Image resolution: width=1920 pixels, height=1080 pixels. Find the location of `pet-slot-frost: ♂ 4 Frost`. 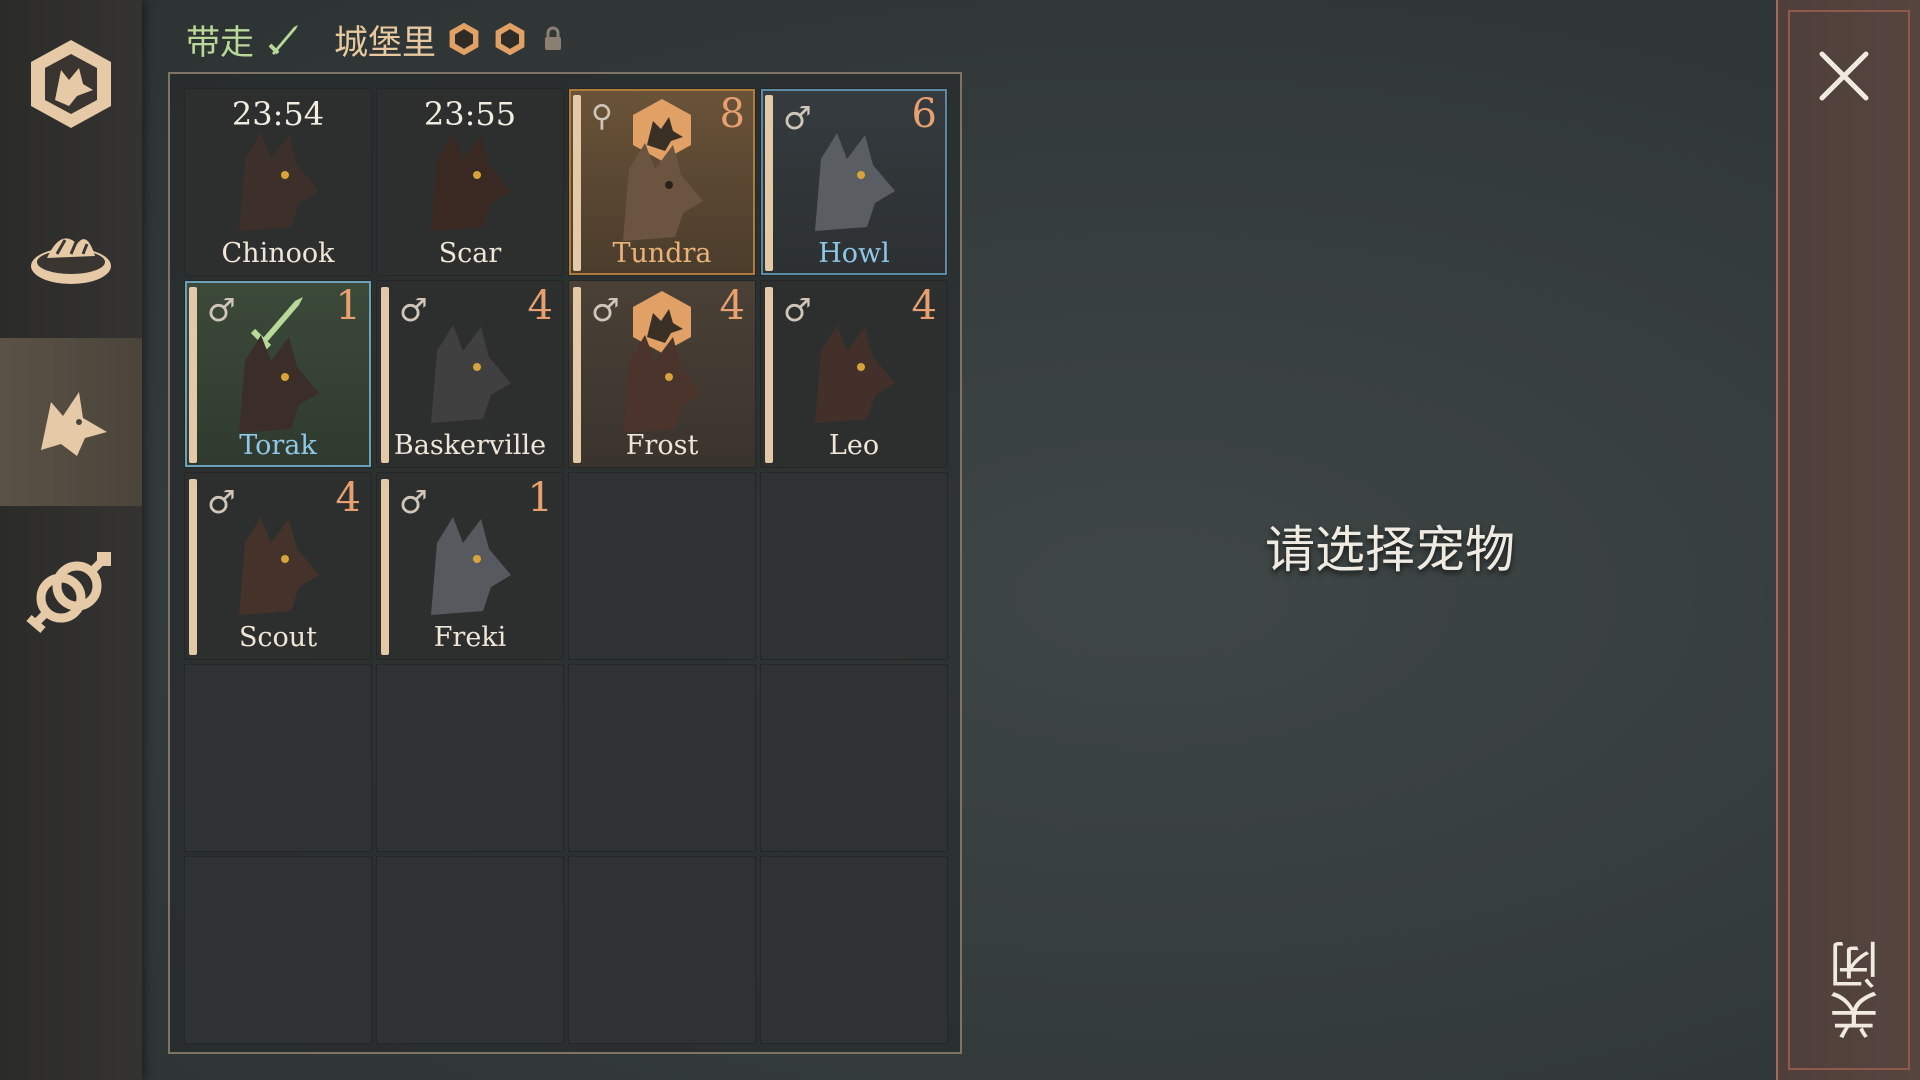

pet-slot-frost: ♂ 4 Frost is located at coordinates (662, 374).